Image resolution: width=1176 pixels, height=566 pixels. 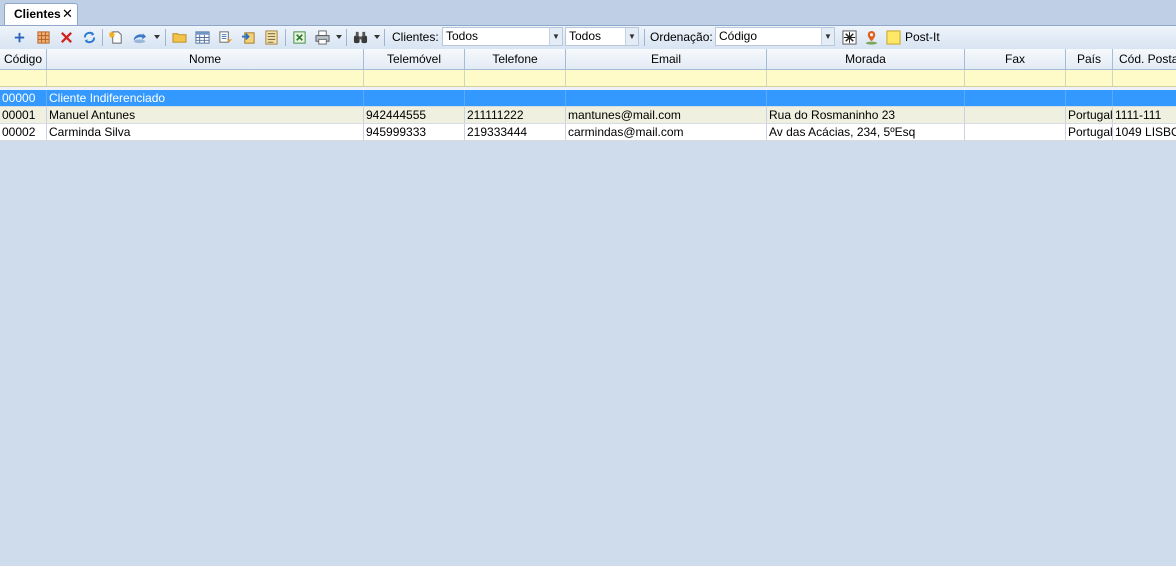 What do you see at coordinates (666, 59) in the screenshot?
I see `column-header-email: Email` at bounding box center [666, 59].